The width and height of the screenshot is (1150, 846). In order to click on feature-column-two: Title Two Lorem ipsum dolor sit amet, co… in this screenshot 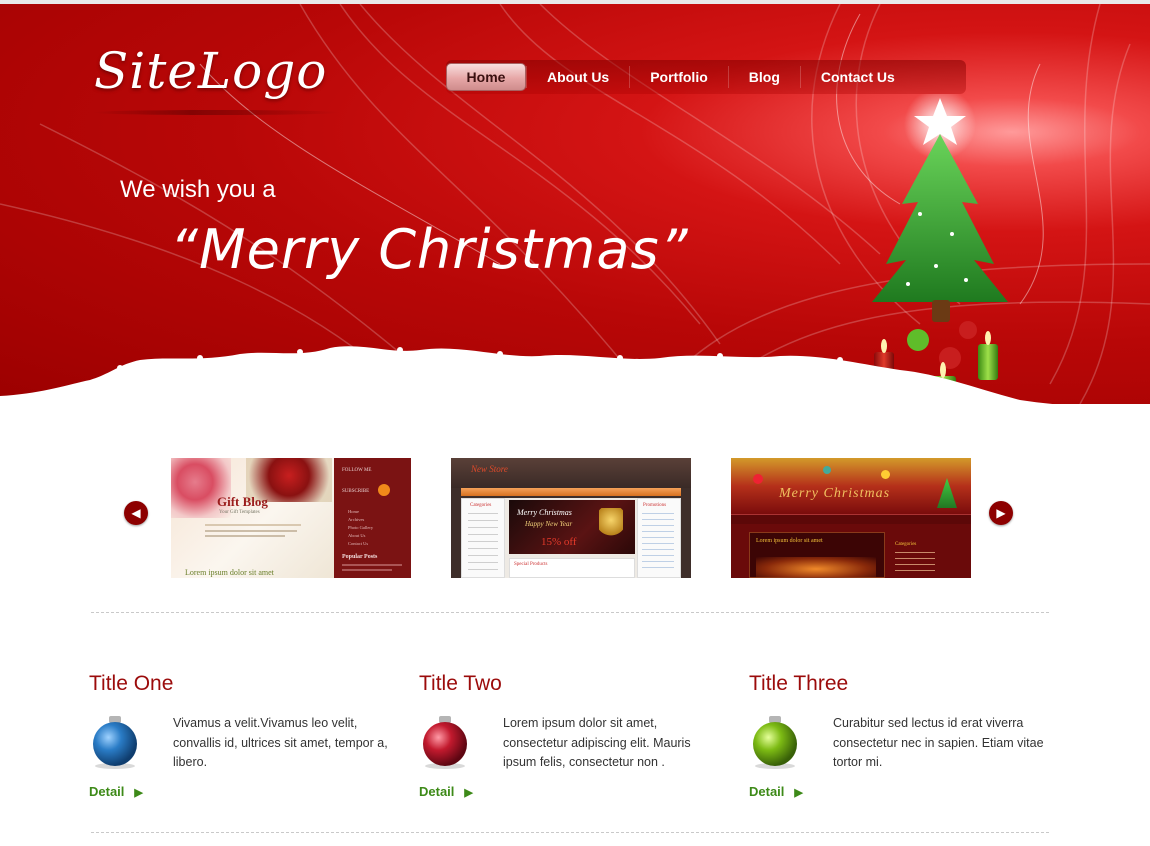, I will do `click(569, 740)`.